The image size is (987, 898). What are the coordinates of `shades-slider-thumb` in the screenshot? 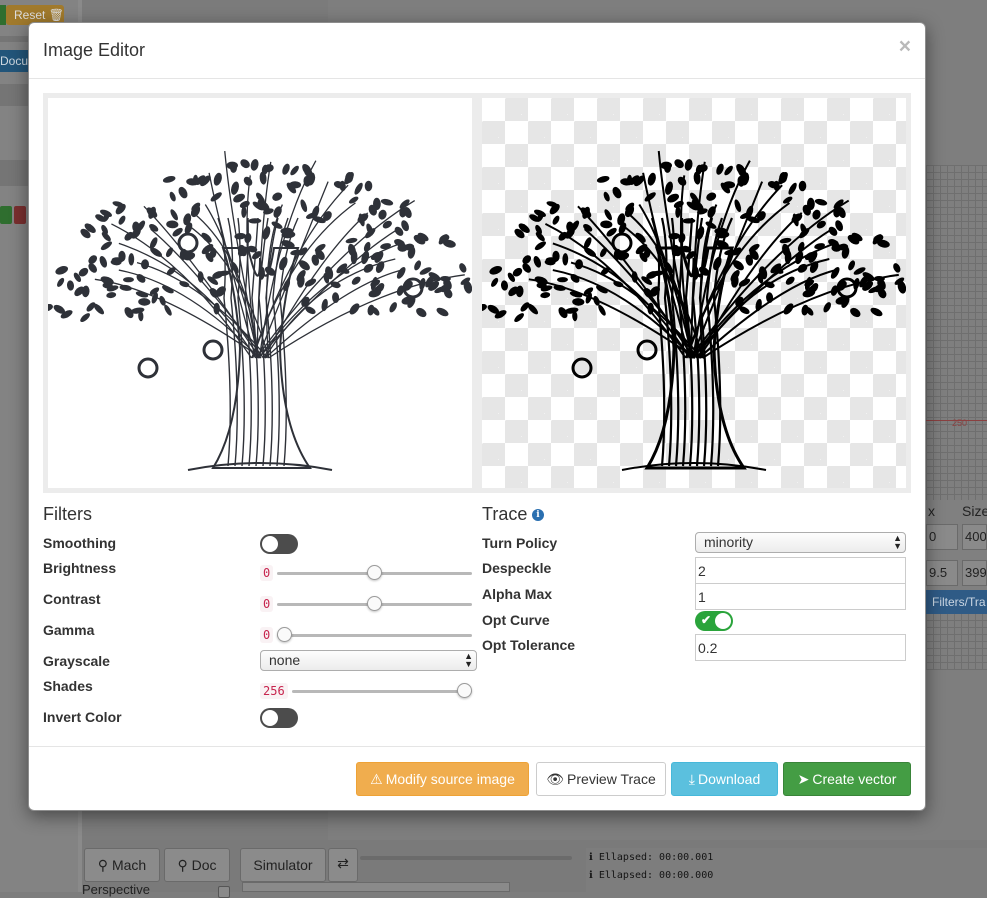 It's located at (464, 690).